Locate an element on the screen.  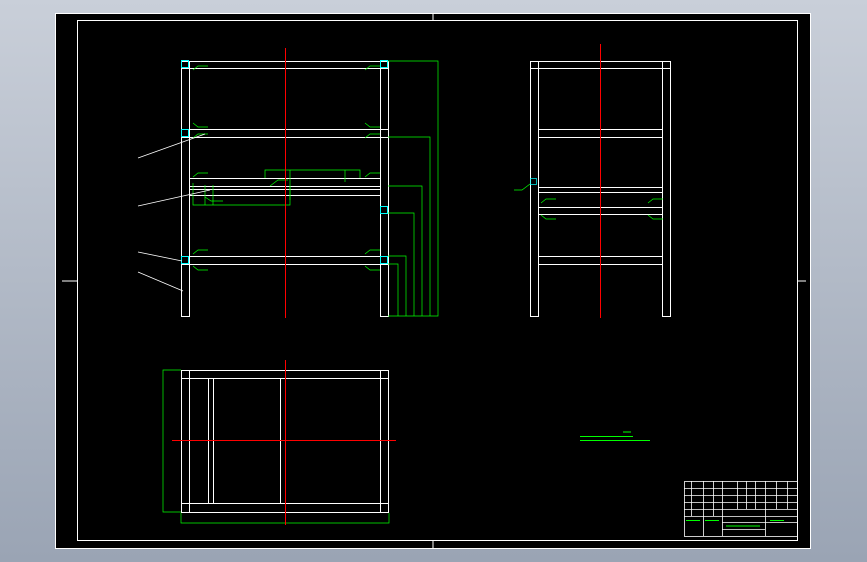
title-block is located at coordinates (741, 509).